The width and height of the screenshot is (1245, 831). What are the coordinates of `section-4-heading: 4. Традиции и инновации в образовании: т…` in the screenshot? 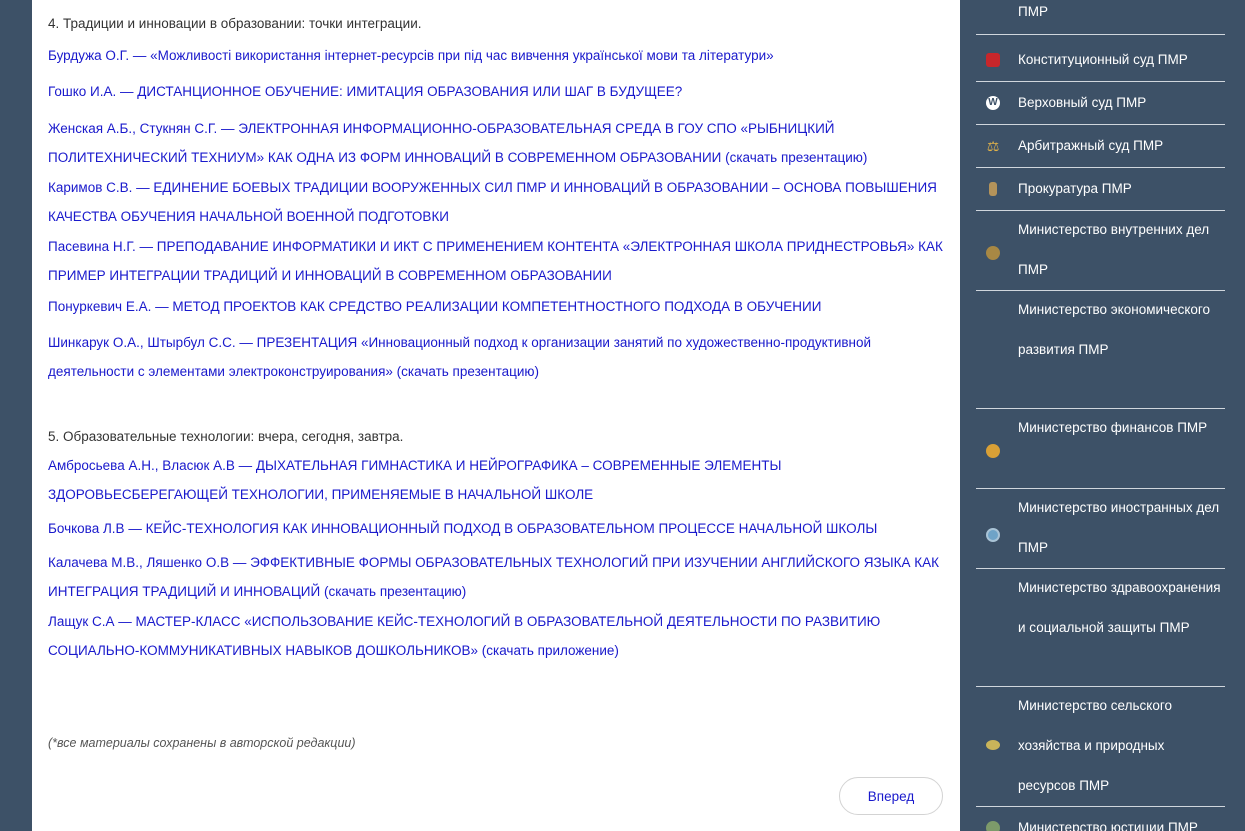 It's located at (235, 23).